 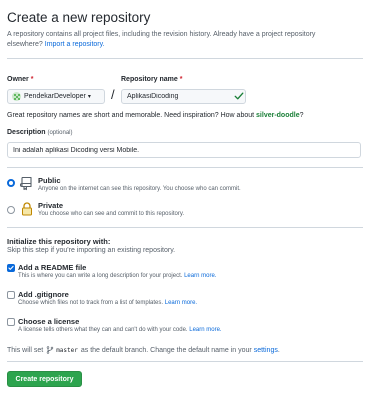 What do you see at coordinates (184, 150) in the screenshot?
I see `description-input` at bounding box center [184, 150].